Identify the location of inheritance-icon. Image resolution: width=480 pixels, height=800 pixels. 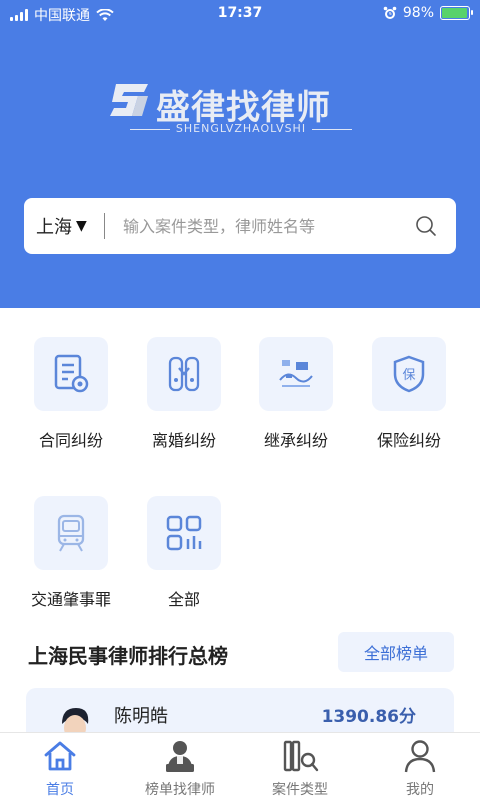
(296, 374).